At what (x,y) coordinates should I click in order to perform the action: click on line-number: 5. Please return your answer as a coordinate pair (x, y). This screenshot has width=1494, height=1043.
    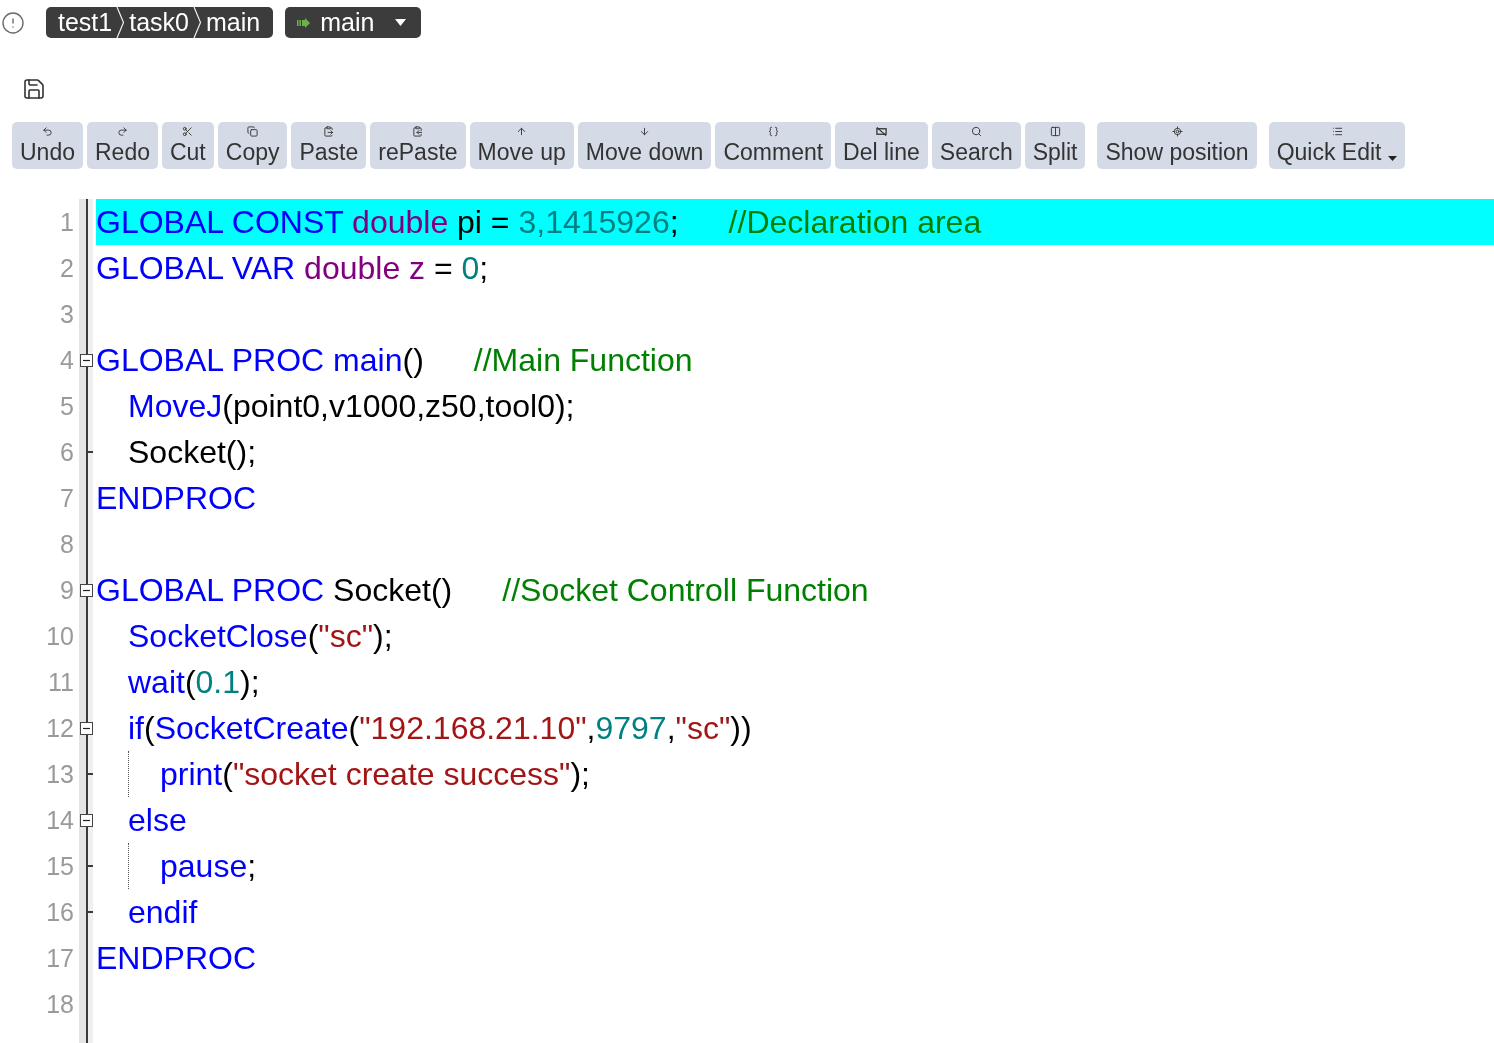
    Looking at the image, I should click on (67, 406).